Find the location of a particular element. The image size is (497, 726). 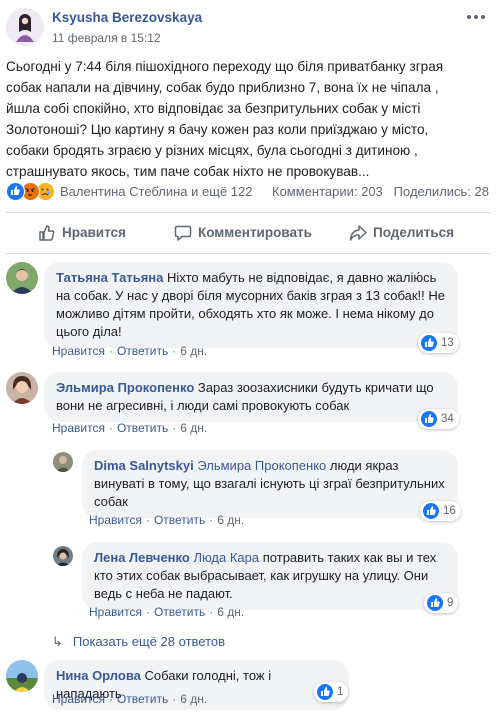

reply-arrow-icon: ↳ is located at coordinates (57, 641).